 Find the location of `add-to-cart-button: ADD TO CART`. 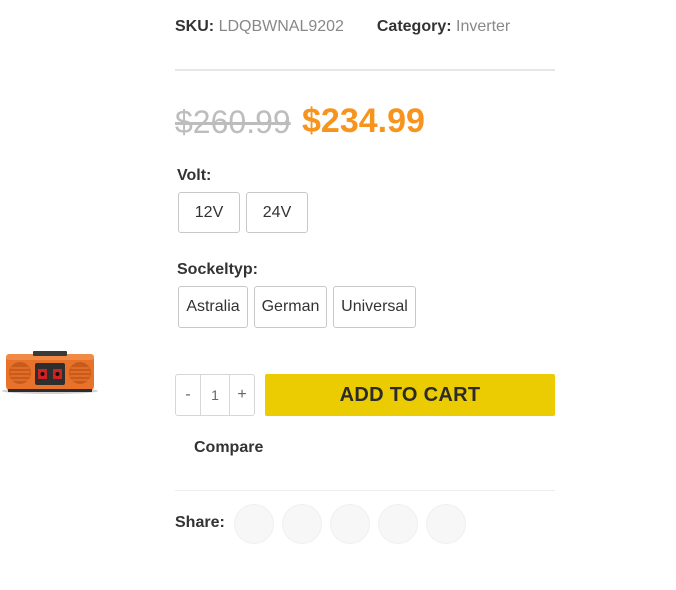

add-to-cart-button: ADD TO CART is located at coordinates (410, 395).